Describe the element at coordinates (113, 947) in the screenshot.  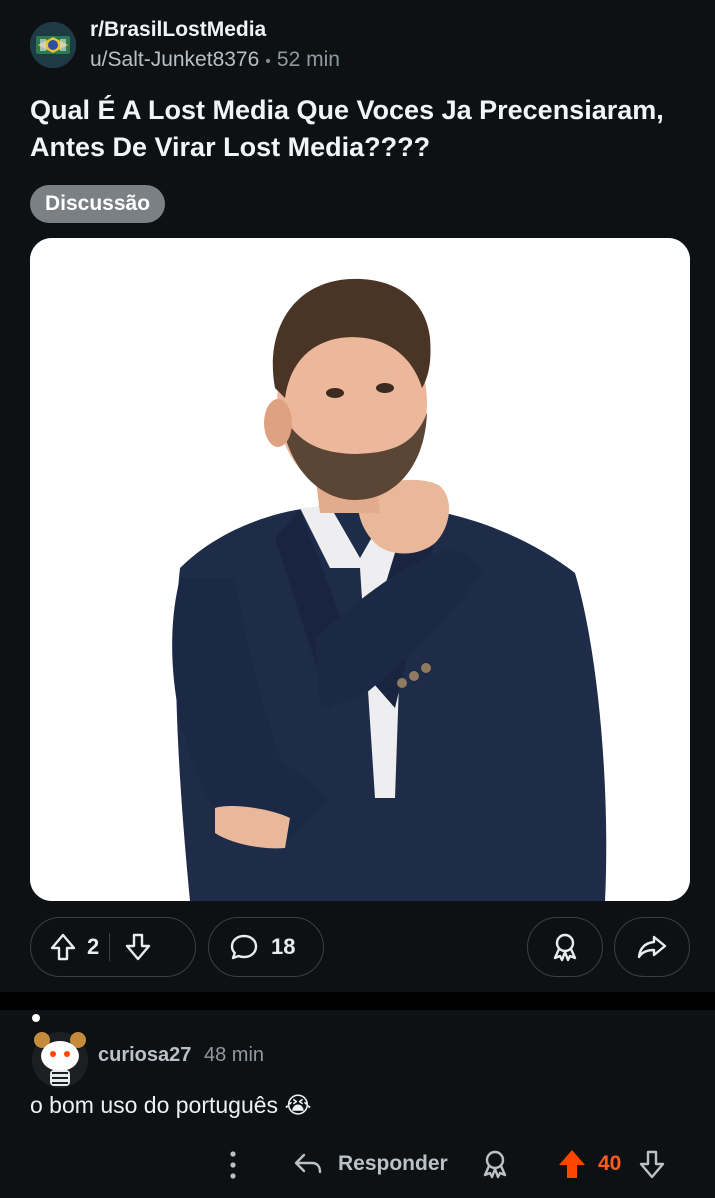
I see `vote-pill: 2` at that location.